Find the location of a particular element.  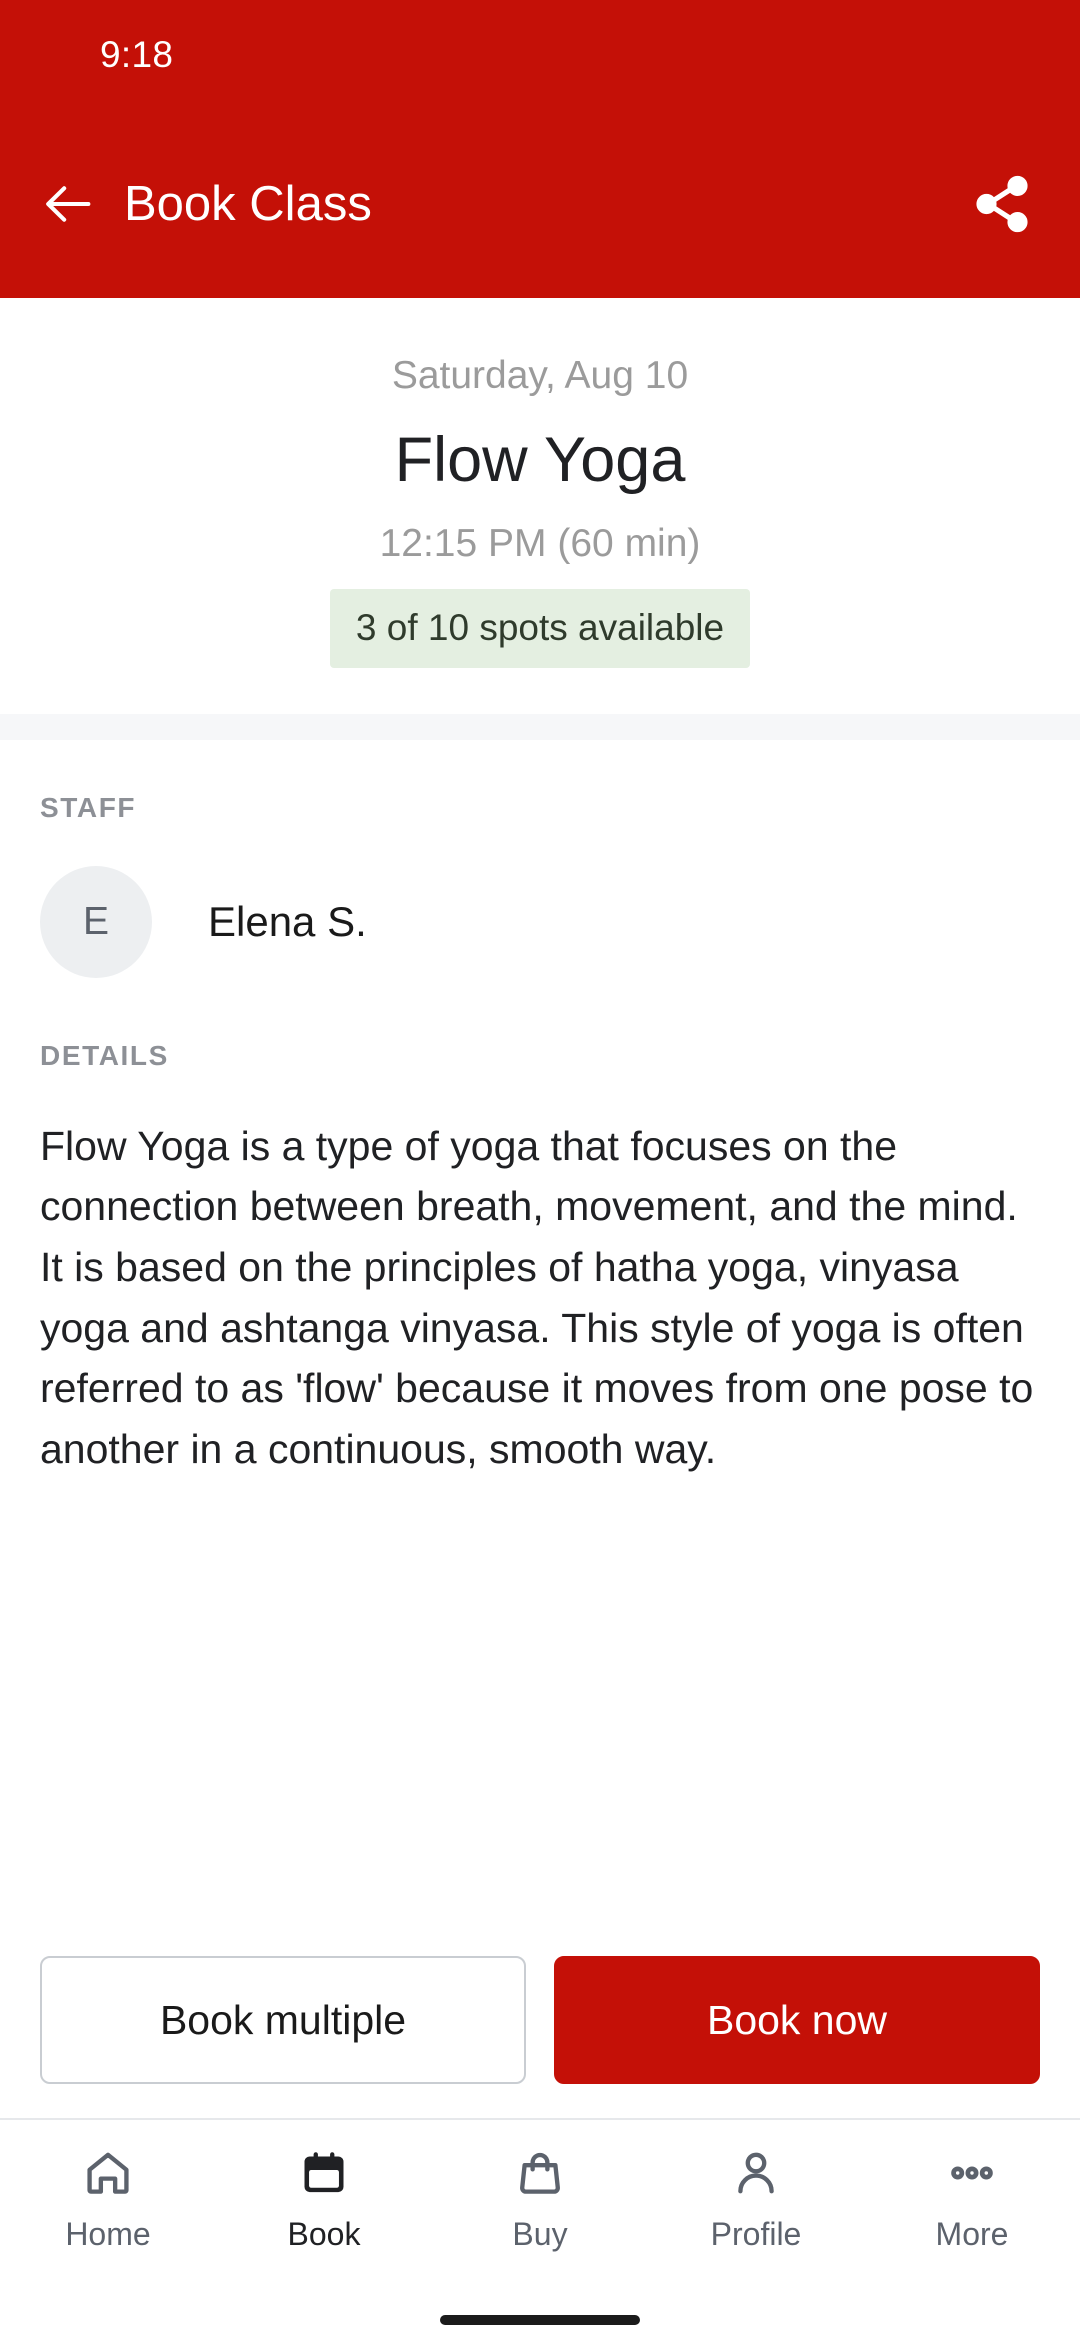

staff-list-item: E Elena S. is located at coordinates (540, 921).